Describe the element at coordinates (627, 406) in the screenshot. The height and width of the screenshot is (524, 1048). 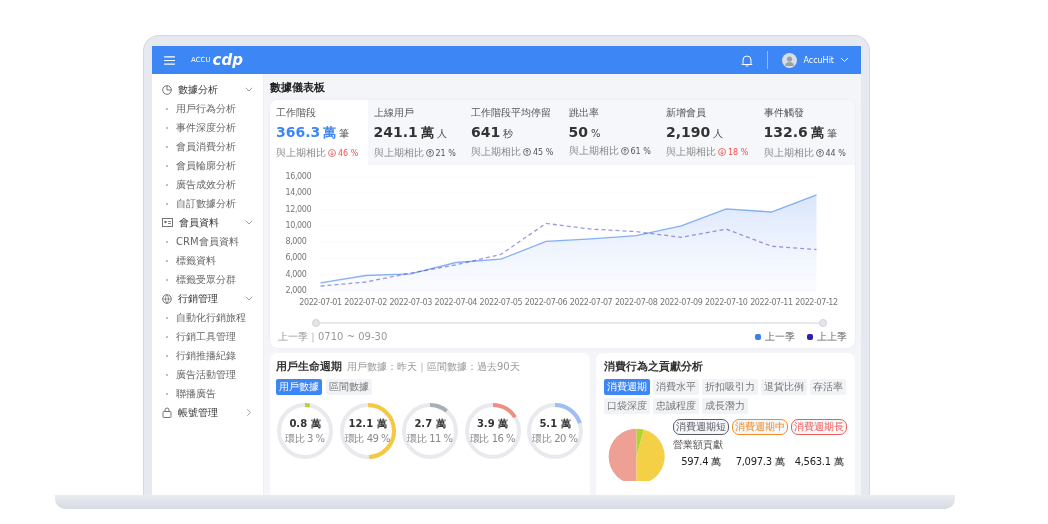
I see `tab: 口袋深度` at that location.